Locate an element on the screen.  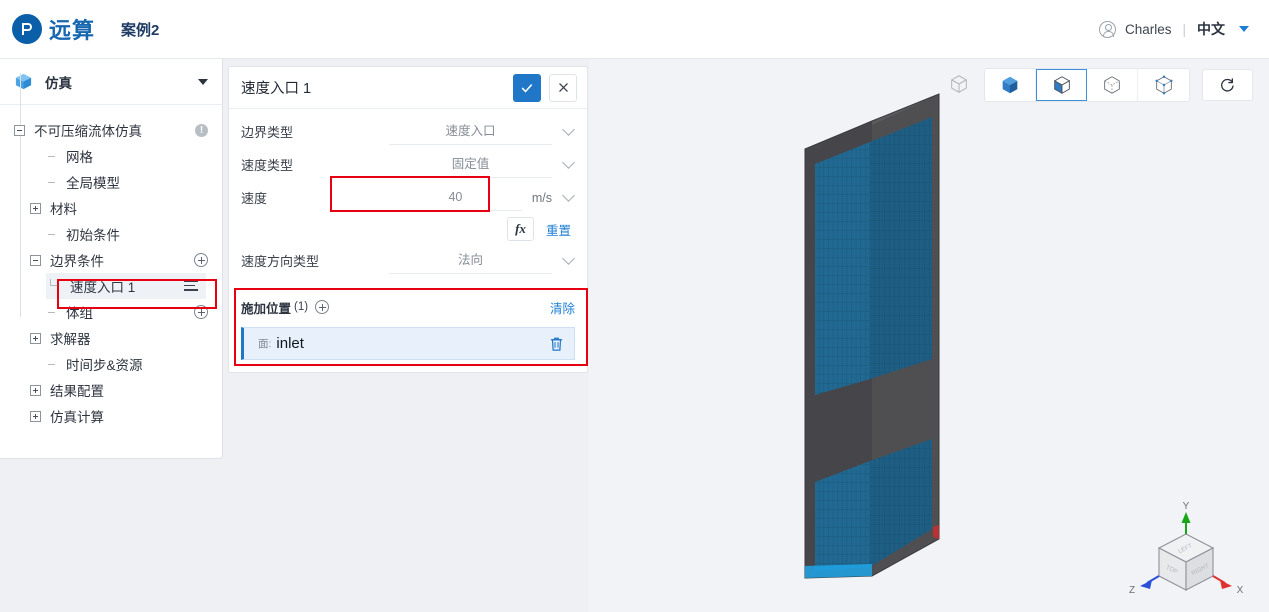
hidden-line-cube-icon is located at coordinates (1112, 85).